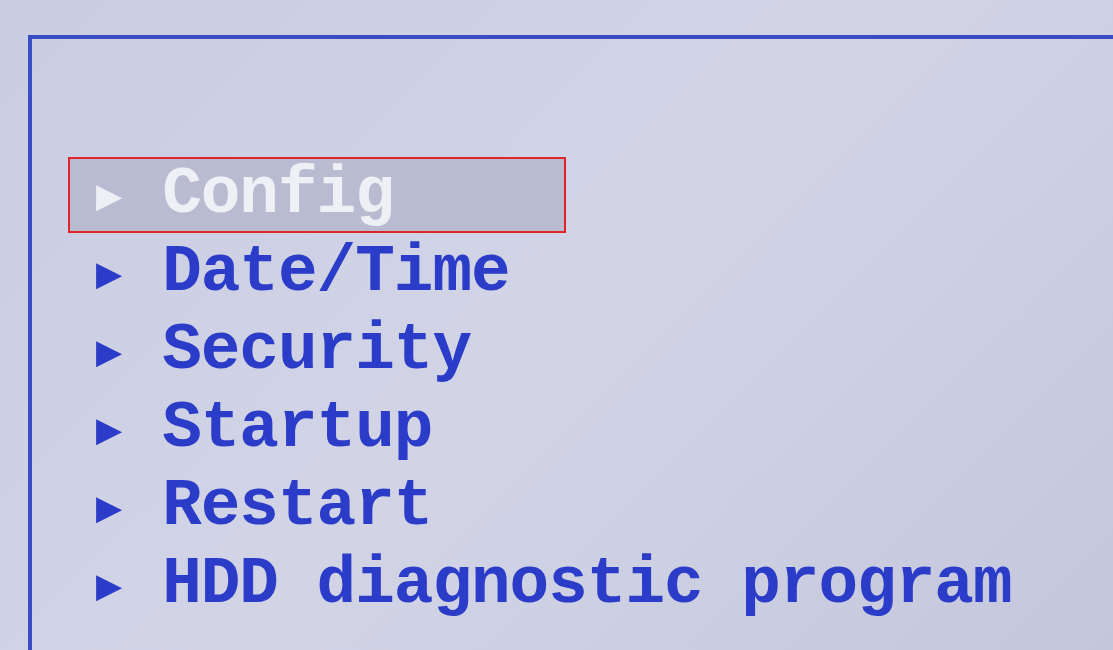 The height and width of the screenshot is (650, 1113). Describe the element at coordinates (336, 273) in the screenshot. I see `menu-label: Date/Time` at that location.